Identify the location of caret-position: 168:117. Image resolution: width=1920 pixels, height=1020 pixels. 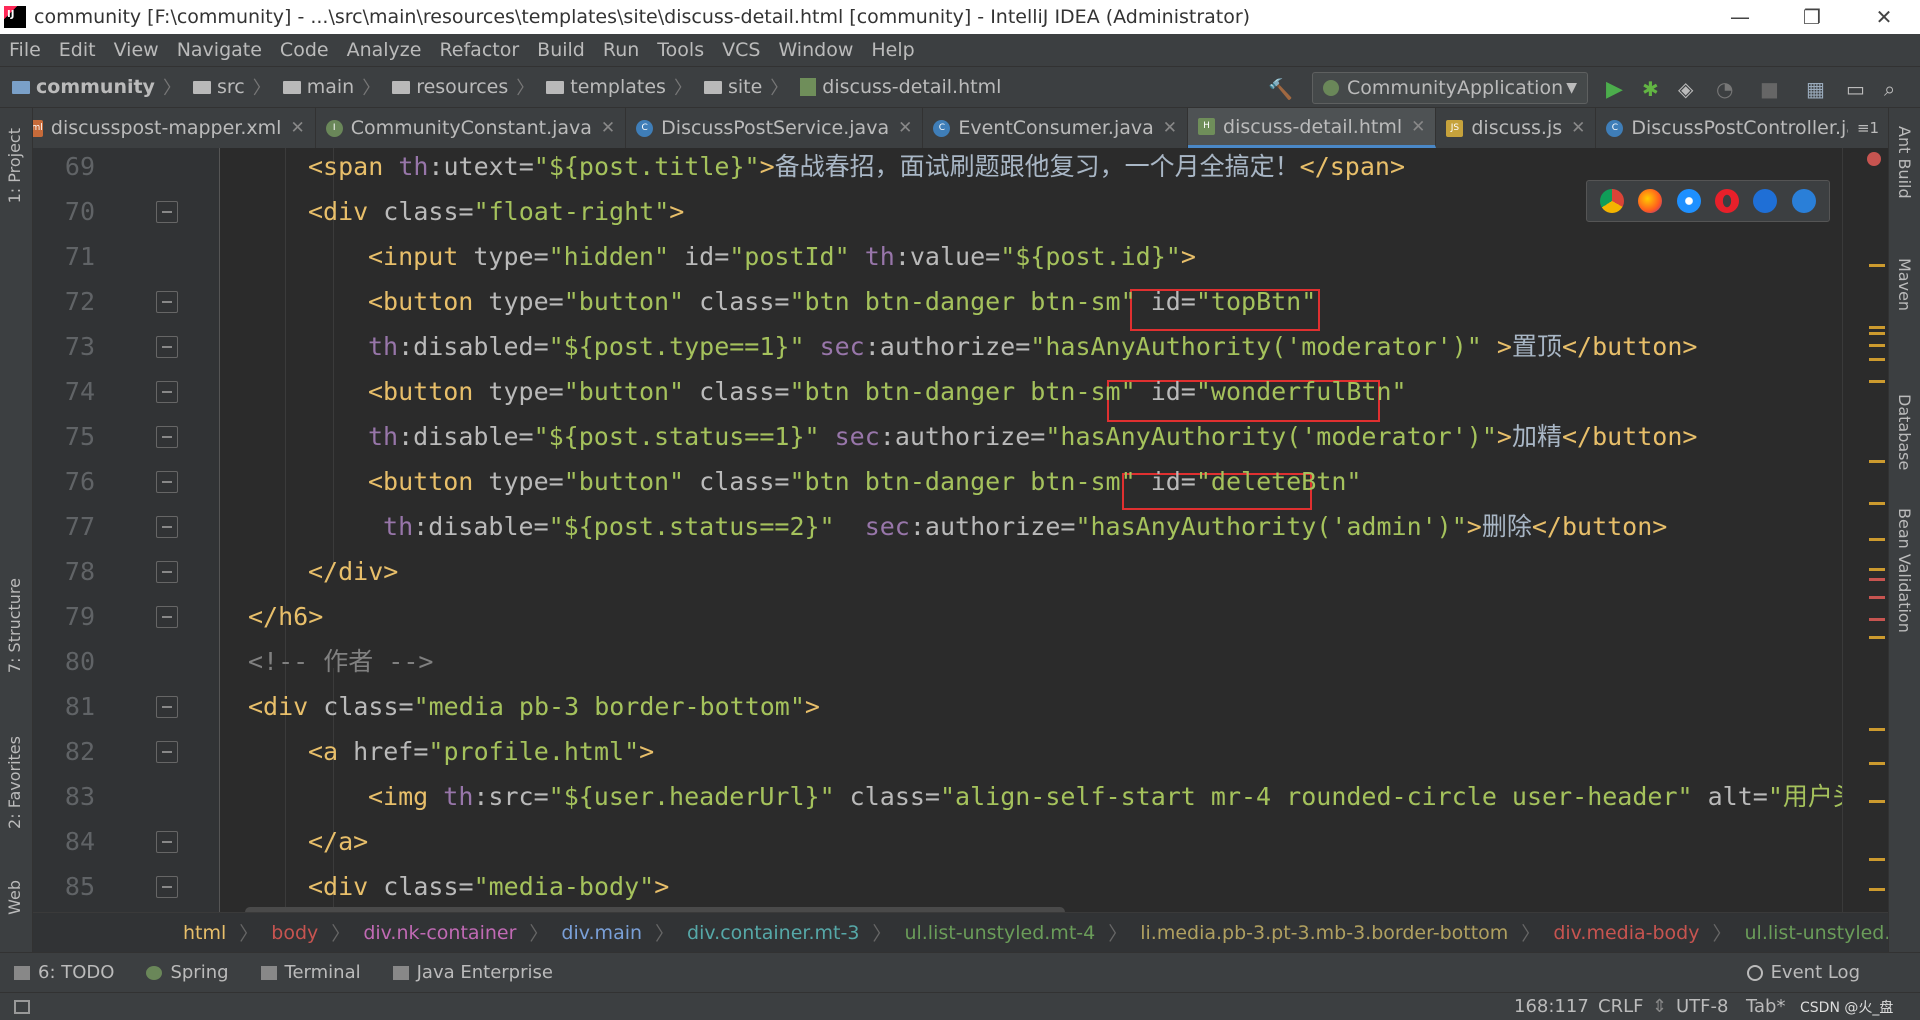
(1551, 1006).